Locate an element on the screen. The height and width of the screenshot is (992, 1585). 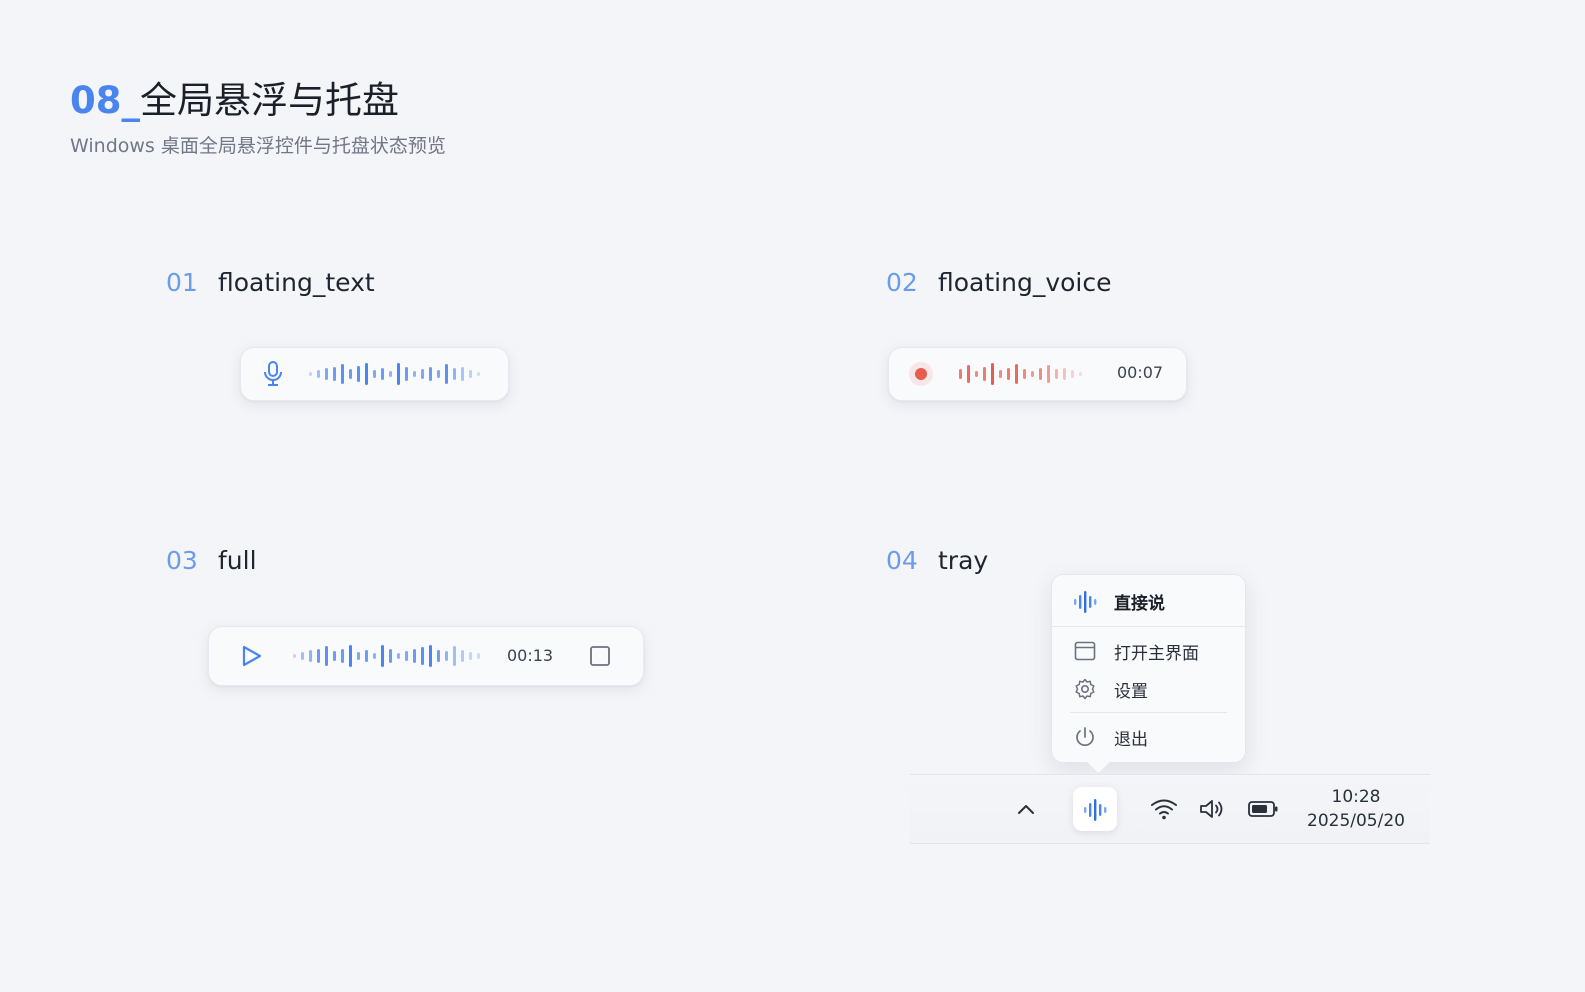
taskbar-clock: 10:28 2025/05/20 is located at coordinates (1356, 809).